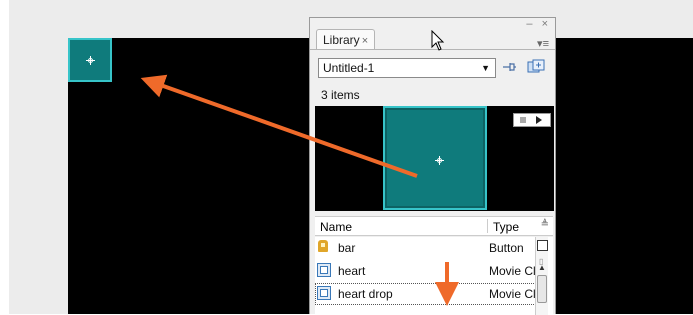  I want to click on sort-icon: ≜, so click(545, 224).